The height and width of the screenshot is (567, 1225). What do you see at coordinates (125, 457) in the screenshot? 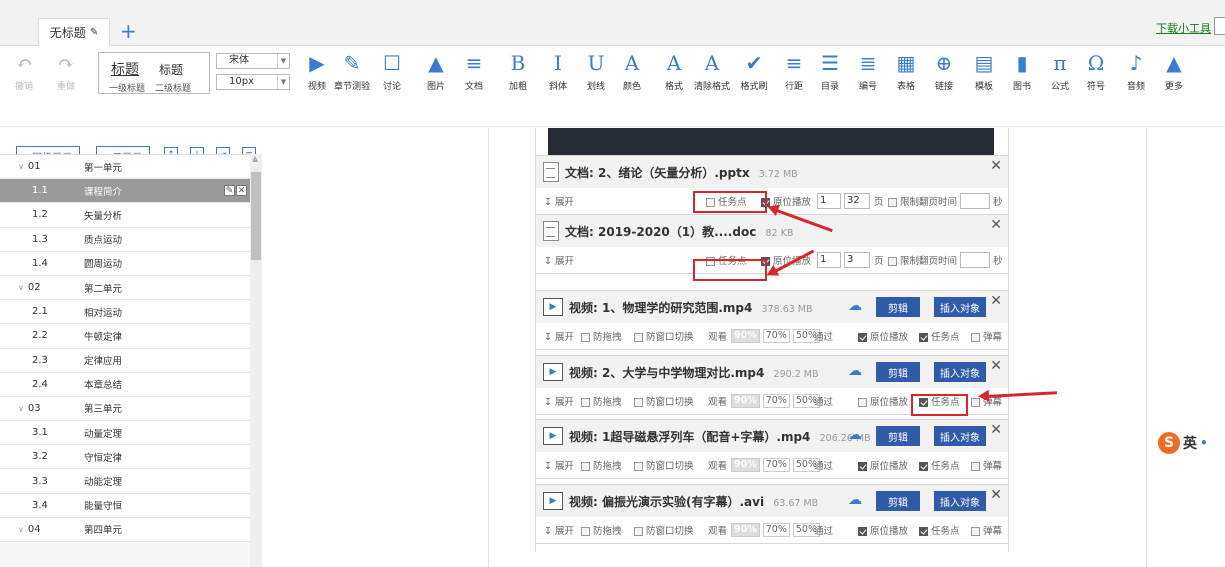
I see `outline-item: 3.2 守恒定律` at bounding box center [125, 457].